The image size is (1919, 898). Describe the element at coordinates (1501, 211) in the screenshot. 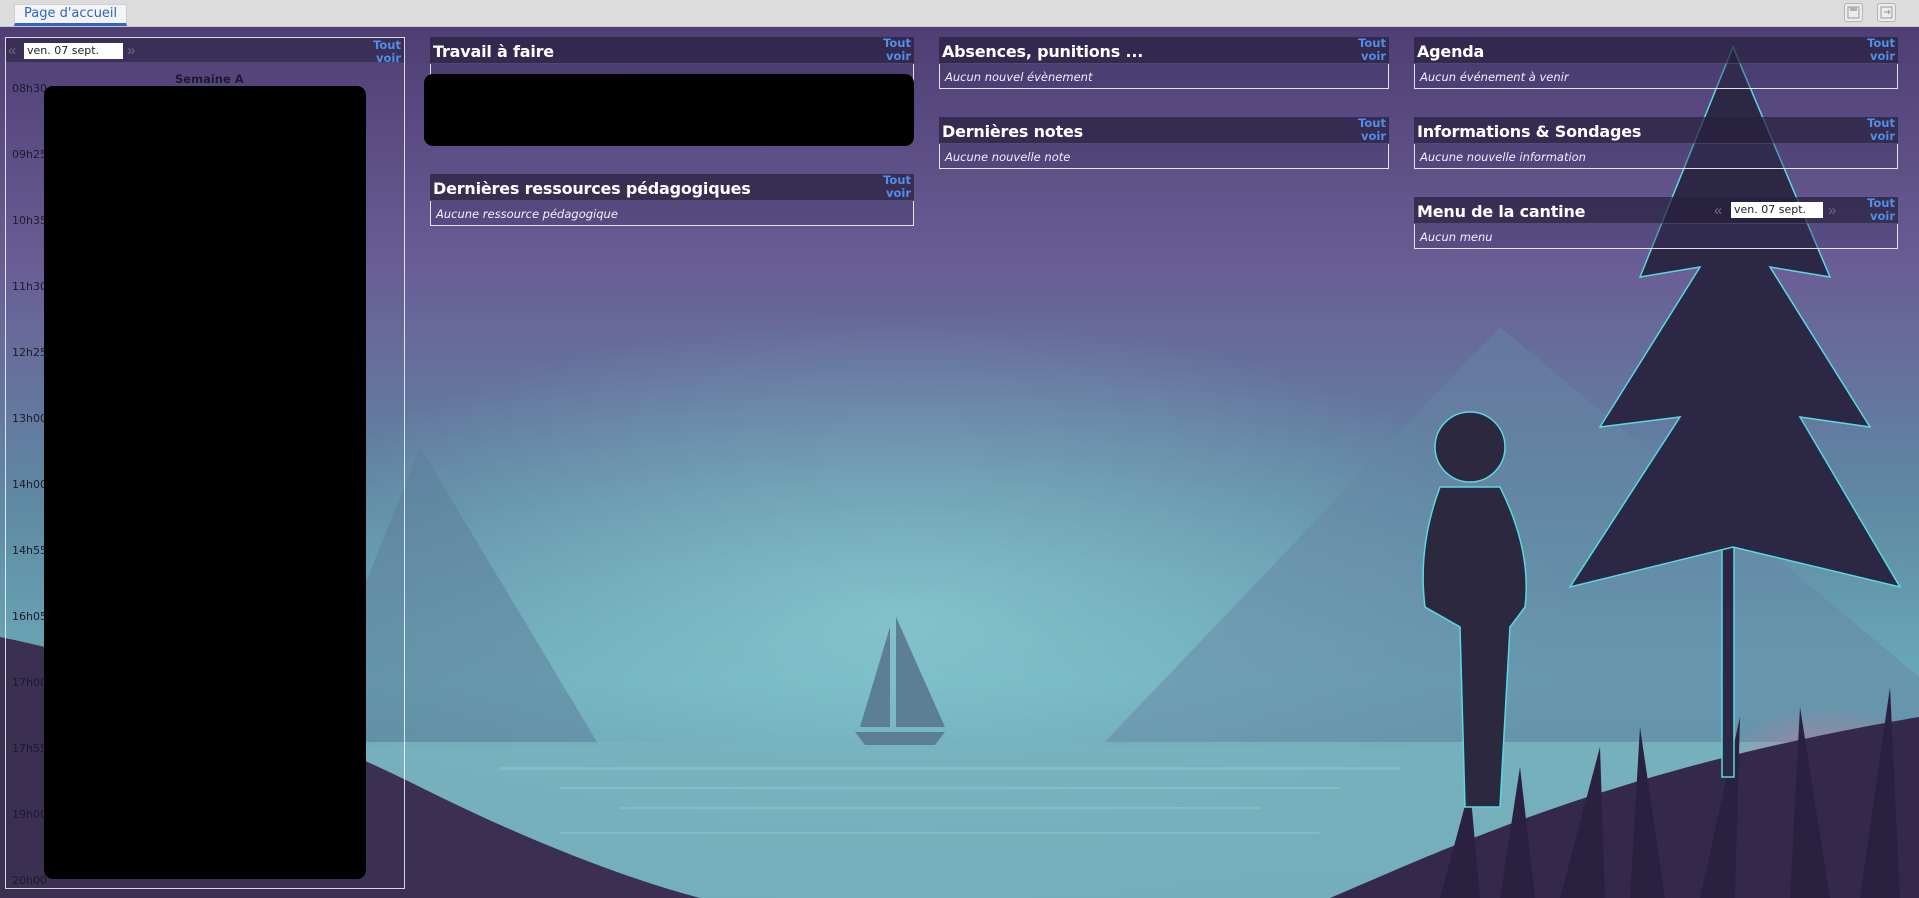

I see `widget-cantine-title: Menu de la cantine` at that location.